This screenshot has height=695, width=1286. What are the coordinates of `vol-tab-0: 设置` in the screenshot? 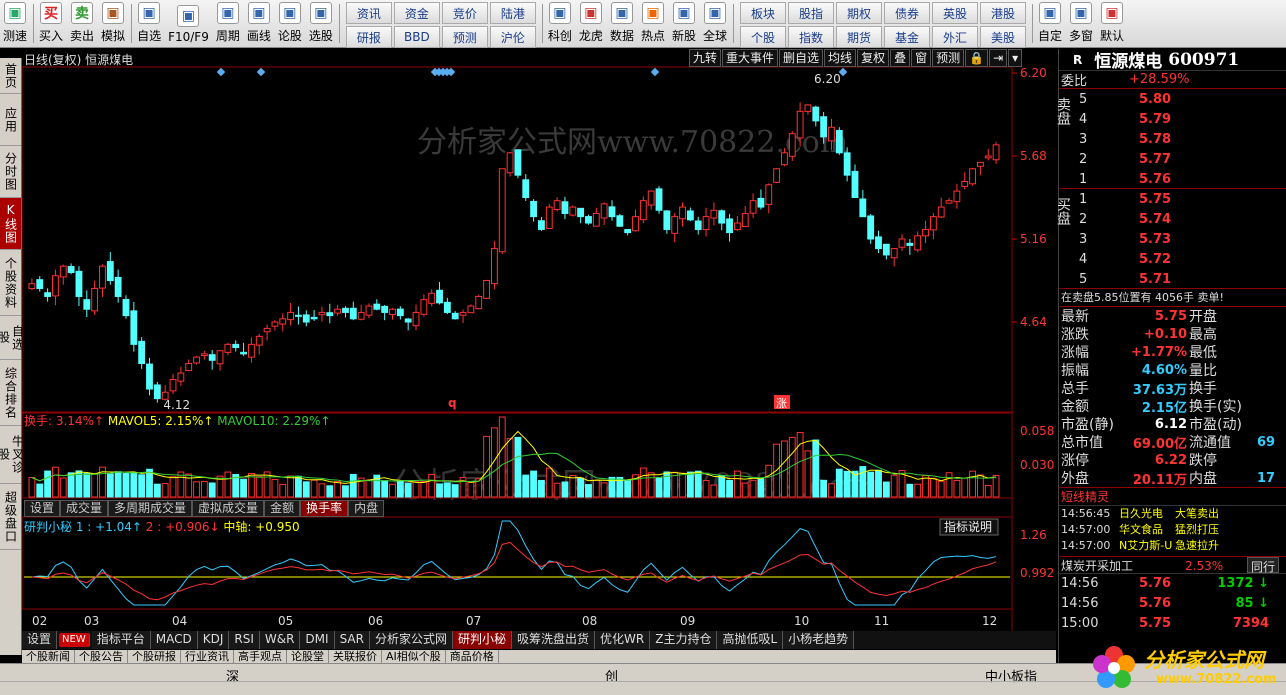 It's located at (42, 508).